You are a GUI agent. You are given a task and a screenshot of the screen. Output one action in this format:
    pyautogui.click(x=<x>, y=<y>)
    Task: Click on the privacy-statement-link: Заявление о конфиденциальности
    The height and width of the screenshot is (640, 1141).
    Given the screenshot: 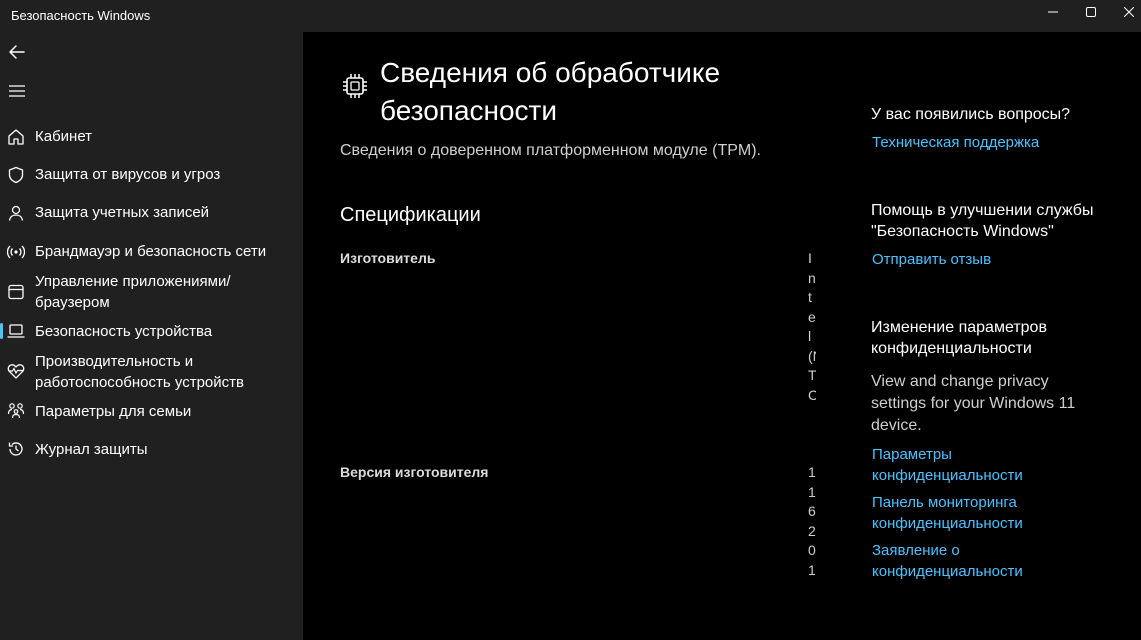 What is the action you would take?
    pyautogui.click(x=957, y=561)
    